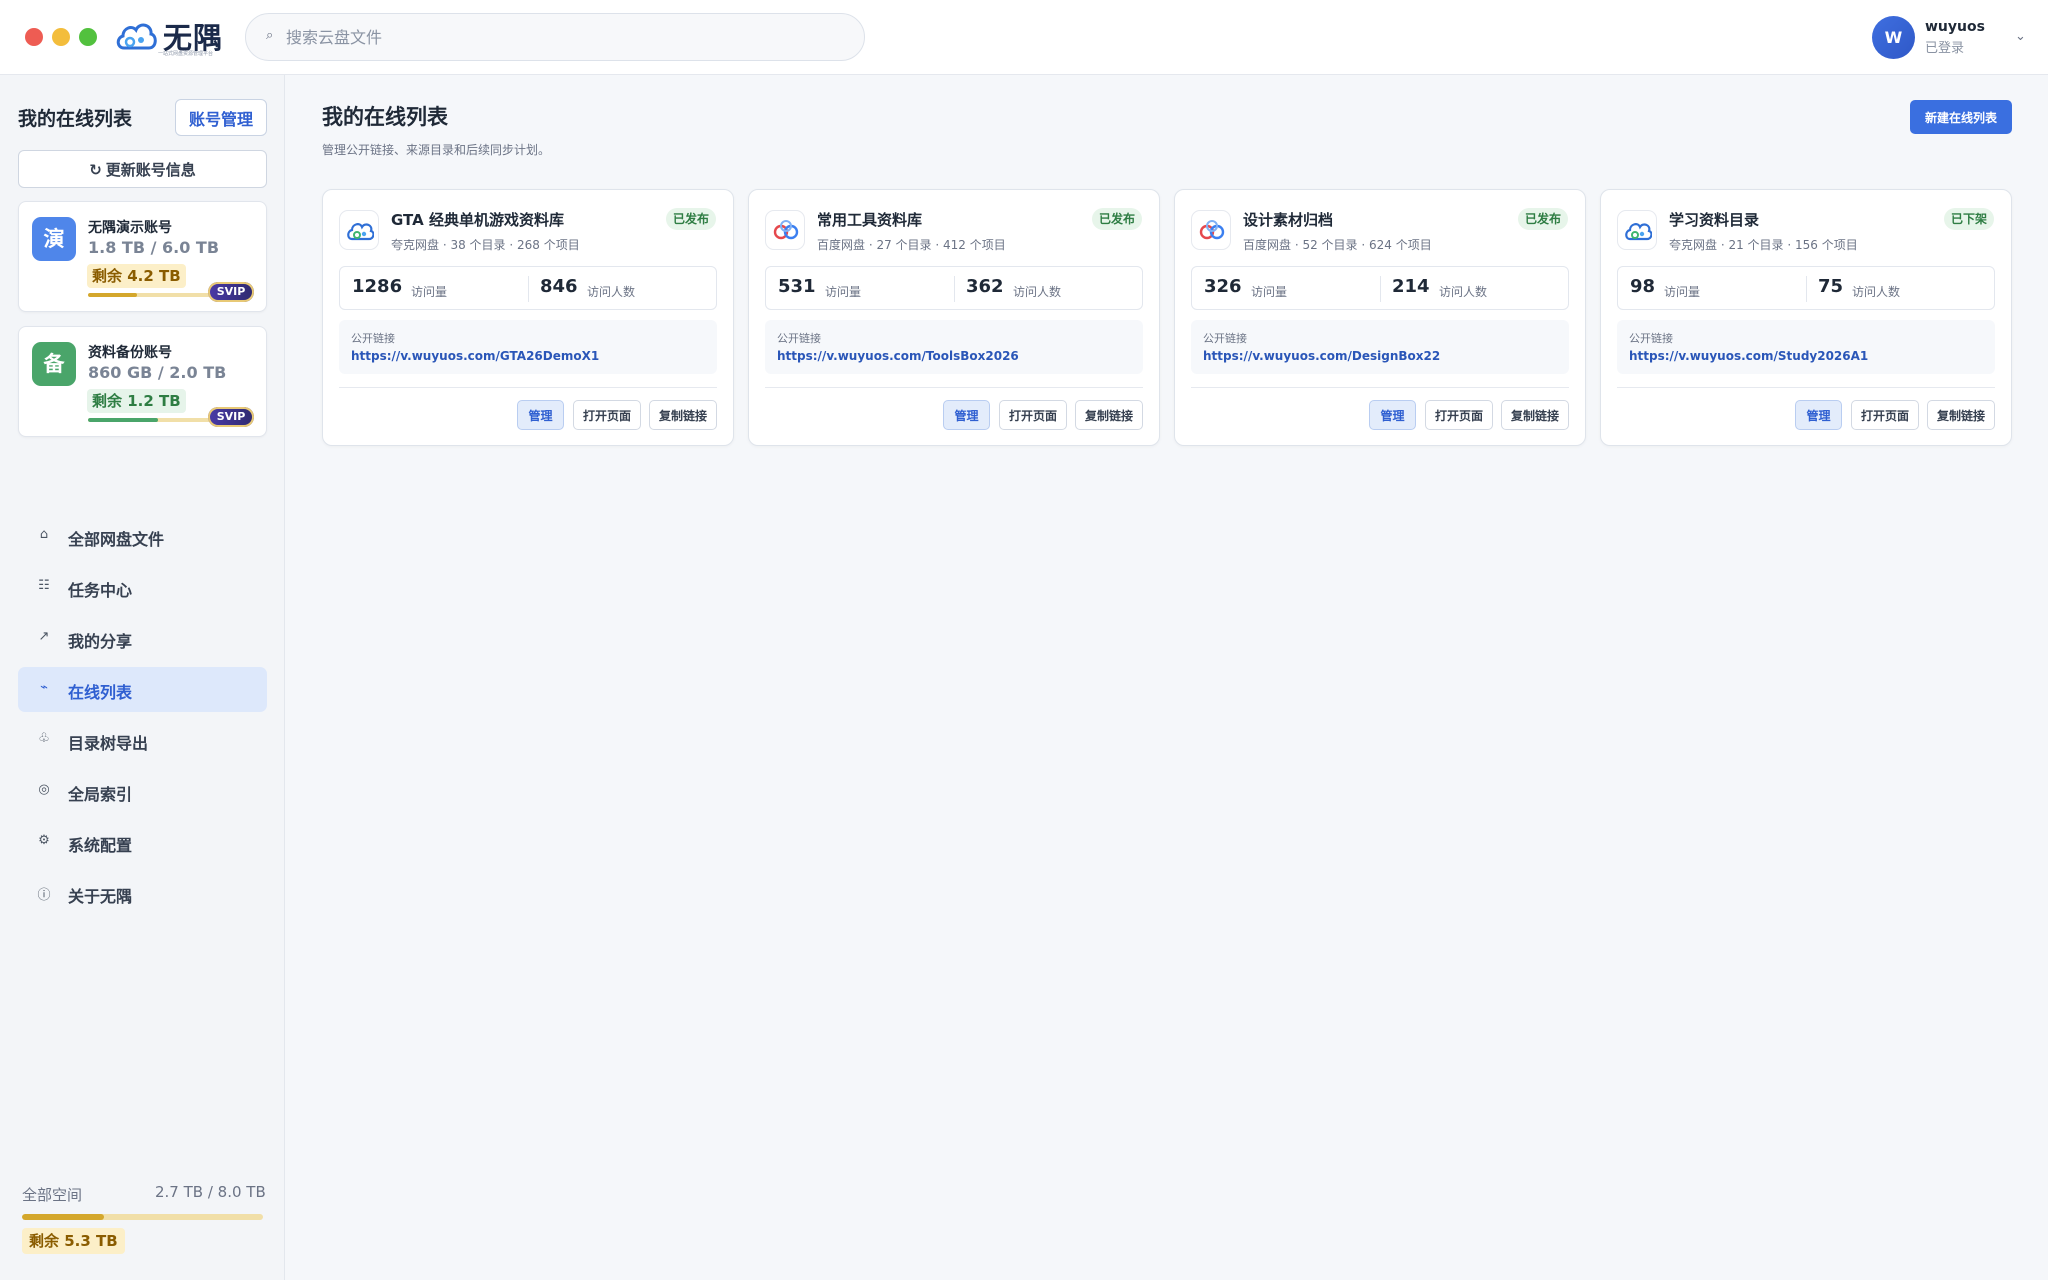  I want to click on visitors-value: 75, so click(1831, 286).